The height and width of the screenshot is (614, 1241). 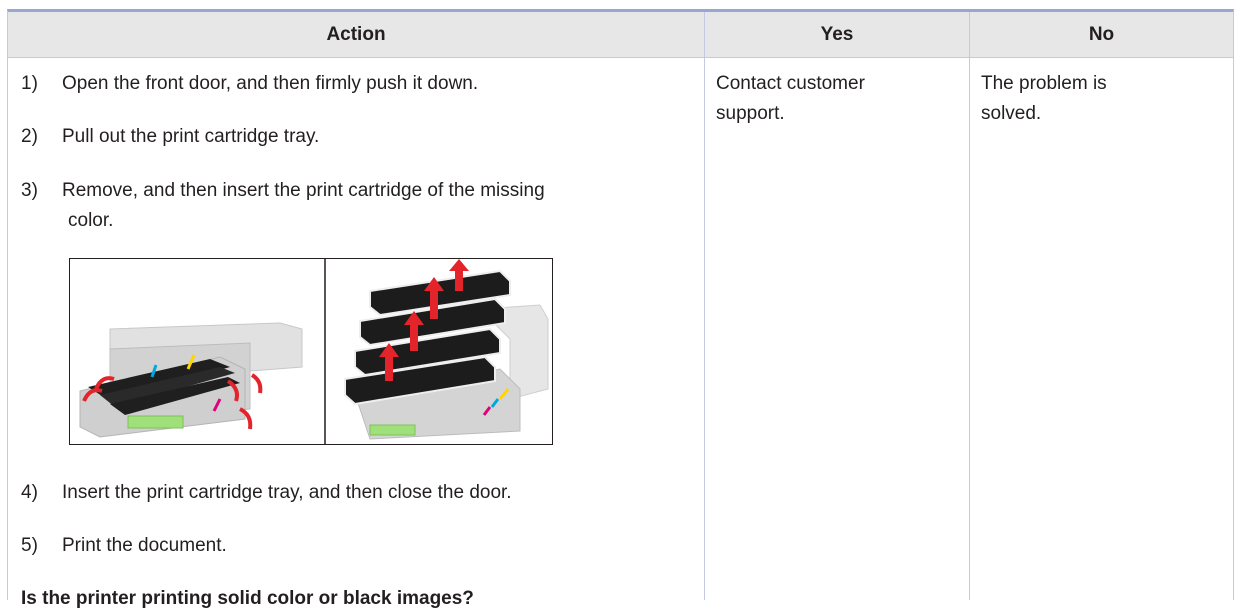 What do you see at coordinates (356, 34) in the screenshot?
I see `header-action: Action` at bounding box center [356, 34].